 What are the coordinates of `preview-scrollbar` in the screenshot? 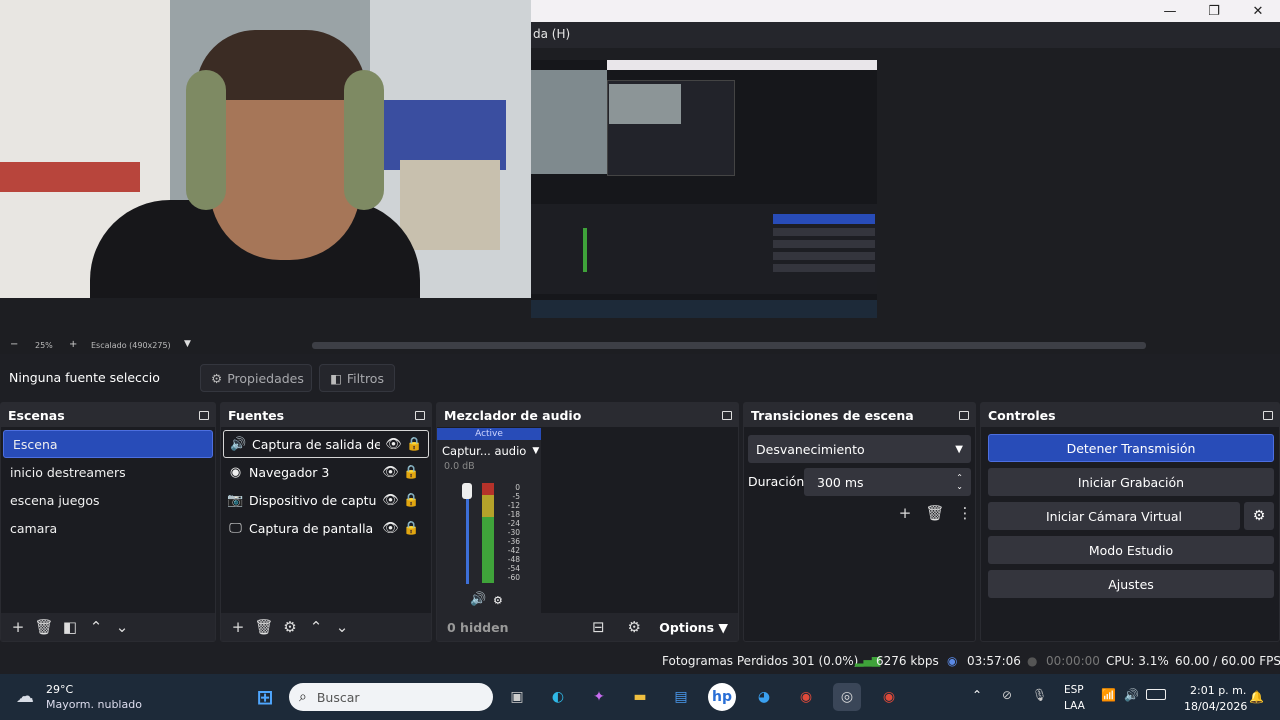 It's located at (729, 345).